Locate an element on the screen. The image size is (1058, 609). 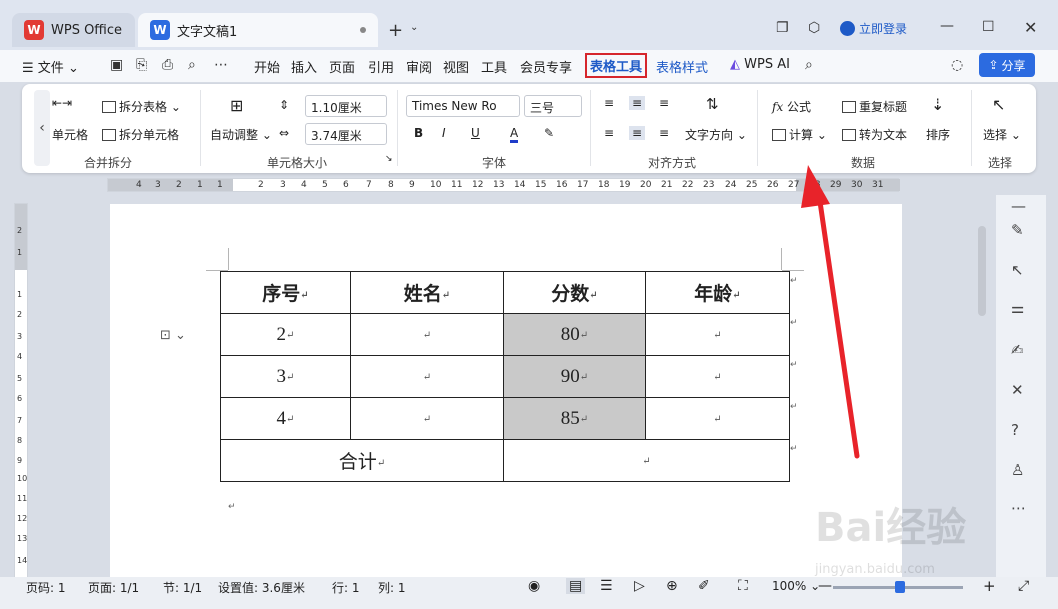
align-top-right-icon: ≡ is located at coordinates (664, 103).